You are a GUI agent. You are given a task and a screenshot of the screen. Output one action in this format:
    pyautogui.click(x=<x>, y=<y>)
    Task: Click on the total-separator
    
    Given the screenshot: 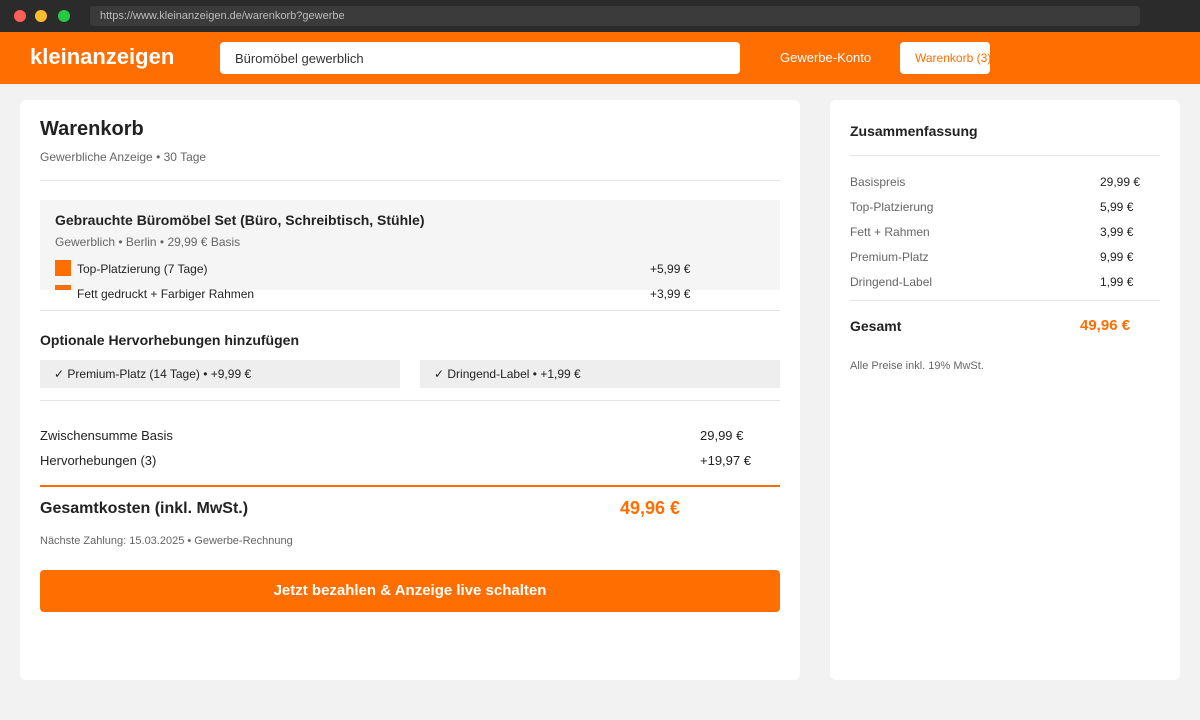 What is the action you would take?
    pyautogui.click(x=410, y=486)
    